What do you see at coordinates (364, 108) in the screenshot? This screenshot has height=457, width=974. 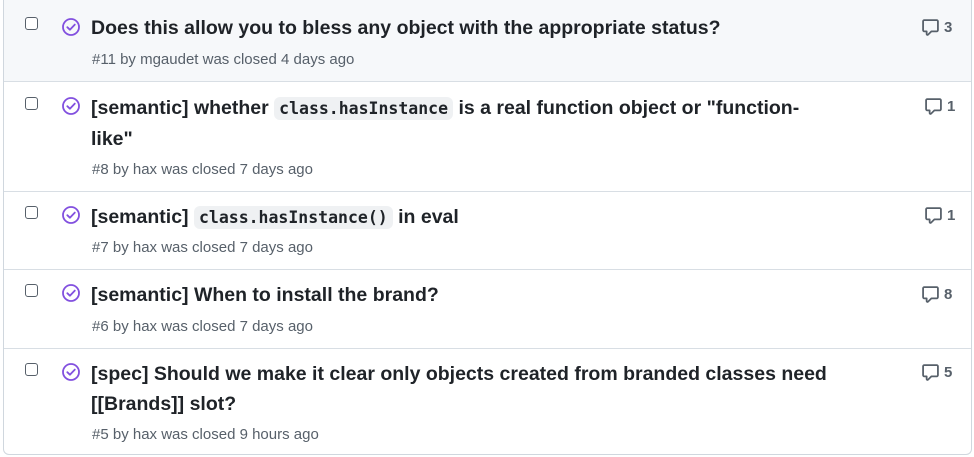 I see `inline-code: class.hasInstance` at bounding box center [364, 108].